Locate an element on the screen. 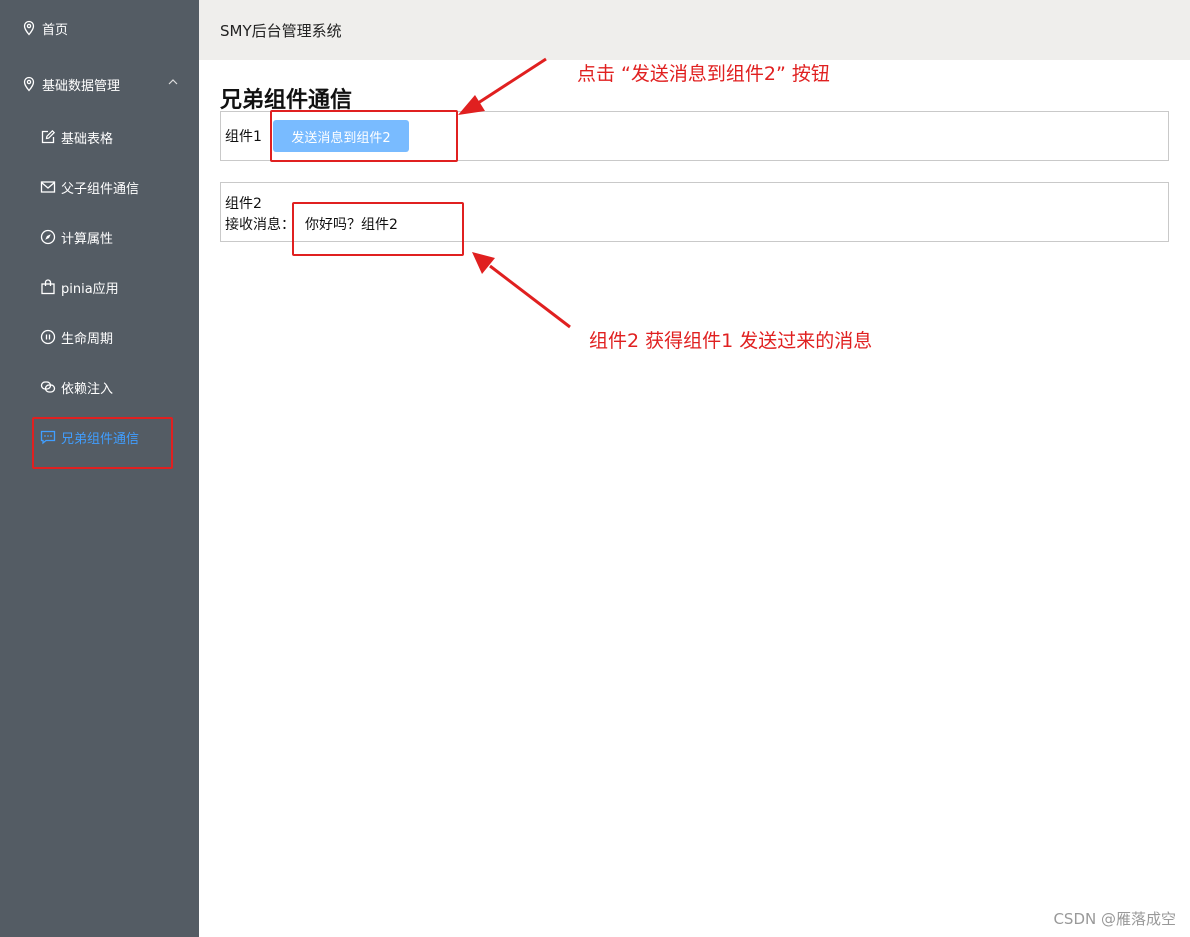 This screenshot has width=1190, height=937. arrowhead-bottom is located at coordinates (483, 263).